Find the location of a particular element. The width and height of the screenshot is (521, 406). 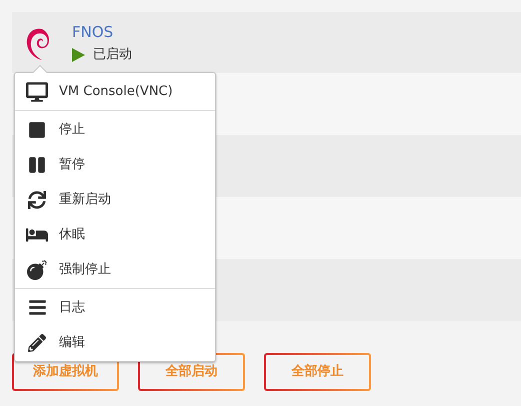

refresh-icon is located at coordinates (37, 199).